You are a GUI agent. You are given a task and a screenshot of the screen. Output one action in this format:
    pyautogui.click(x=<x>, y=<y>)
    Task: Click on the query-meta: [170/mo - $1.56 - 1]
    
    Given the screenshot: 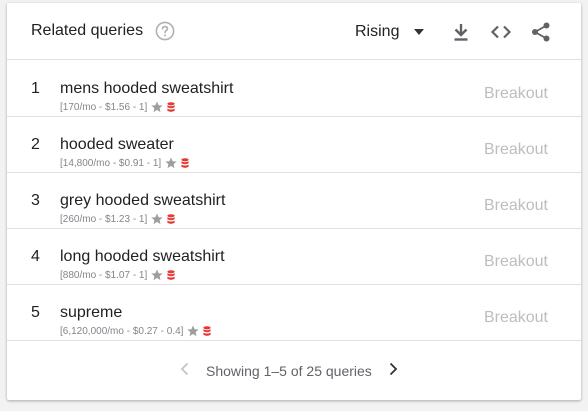 What is the action you would take?
    pyautogui.click(x=117, y=107)
    